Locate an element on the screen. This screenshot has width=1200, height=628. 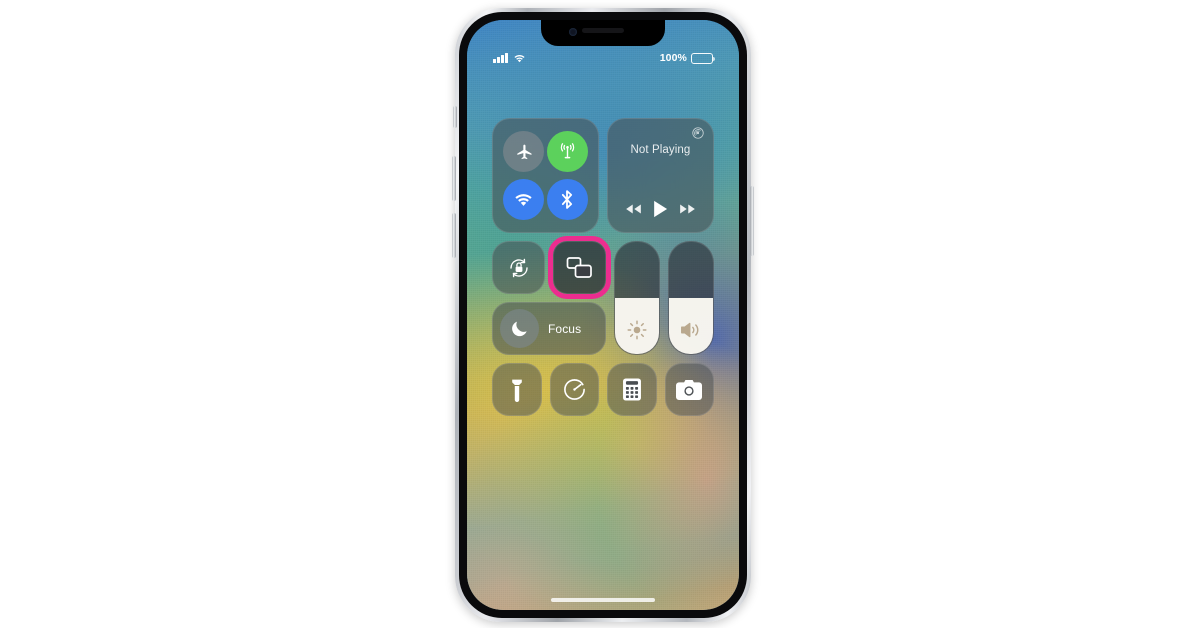
cellular-antenna-icon is located at coordinates (567, 151).